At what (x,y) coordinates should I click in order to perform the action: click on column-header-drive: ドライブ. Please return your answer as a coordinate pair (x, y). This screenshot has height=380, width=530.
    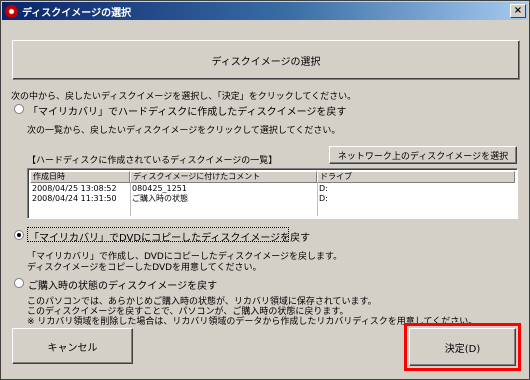
    Looking at the image, I should click on (416, 177).